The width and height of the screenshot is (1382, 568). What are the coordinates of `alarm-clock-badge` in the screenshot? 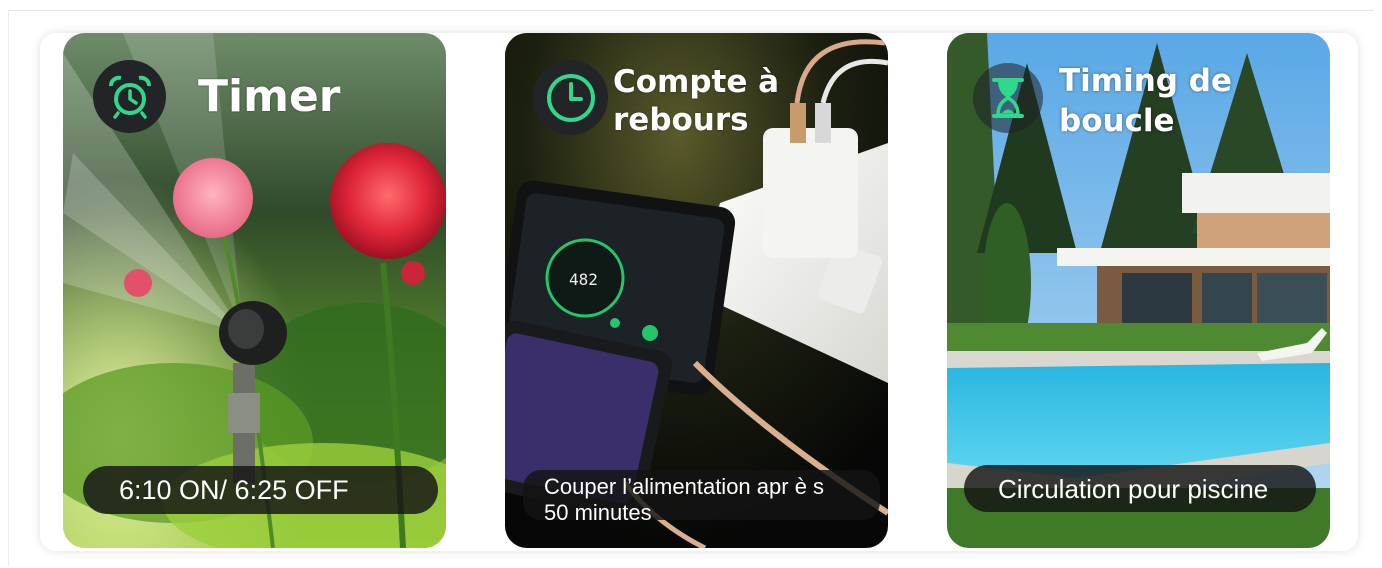 It's located at (129, 96).